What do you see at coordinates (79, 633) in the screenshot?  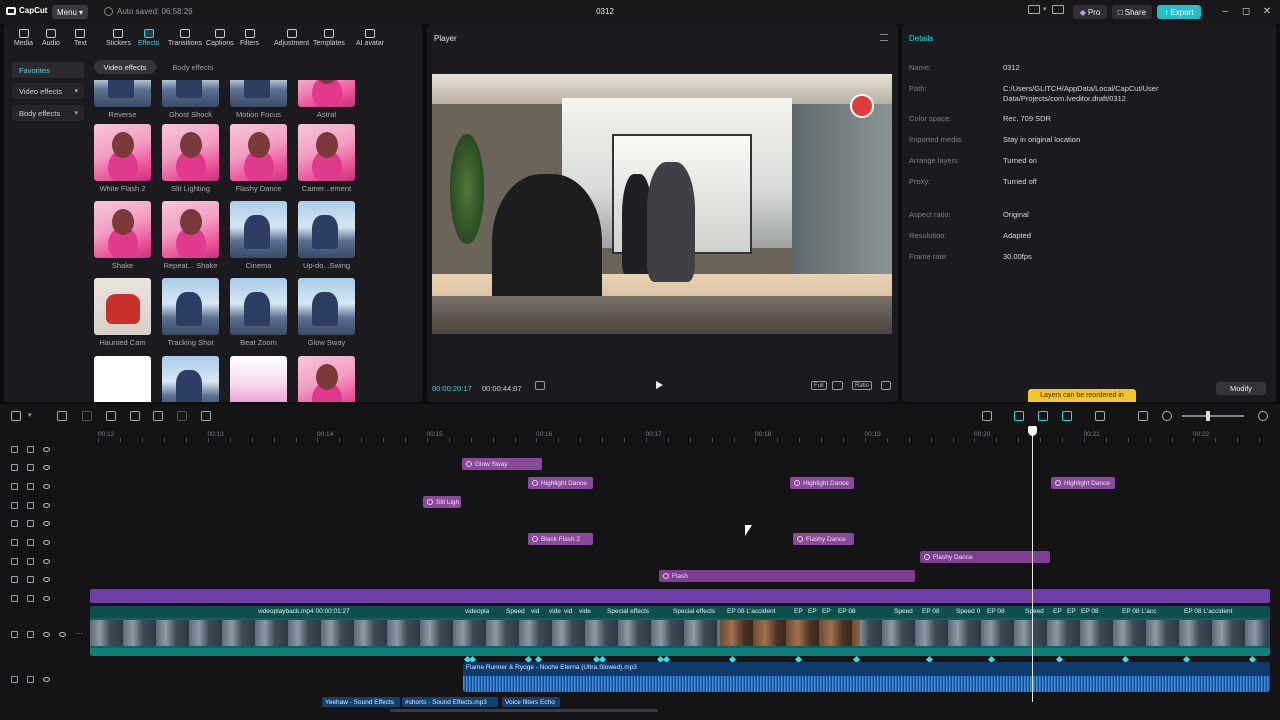 I see `more-icon: ···` at bounding box center [79, 633].